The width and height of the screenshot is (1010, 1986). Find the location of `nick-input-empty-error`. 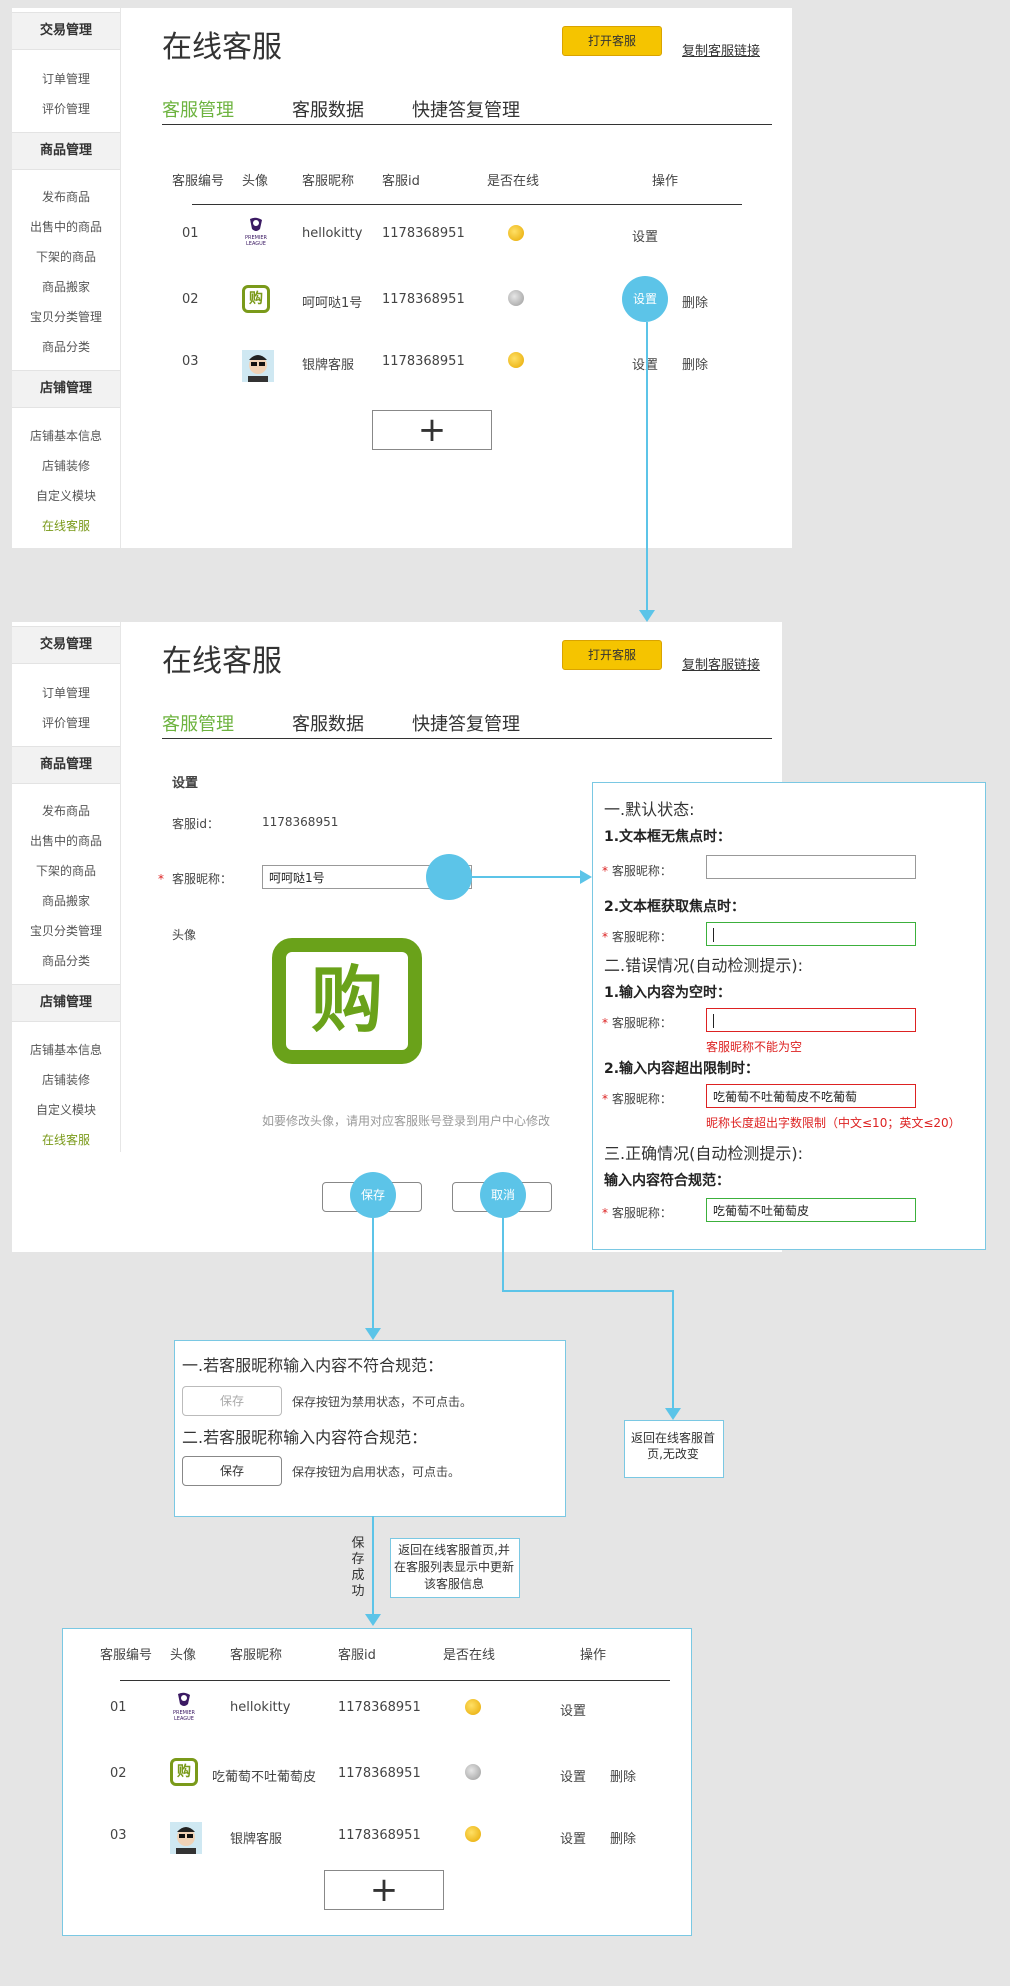

nick-input-empty-error is located at coordinates (811, 1020).